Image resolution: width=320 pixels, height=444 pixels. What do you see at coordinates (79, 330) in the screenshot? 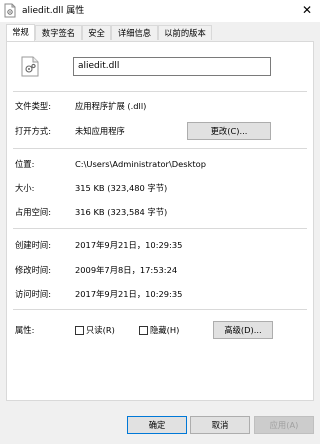
I see `readonly-checkbox` at bounding box center [79, 330].